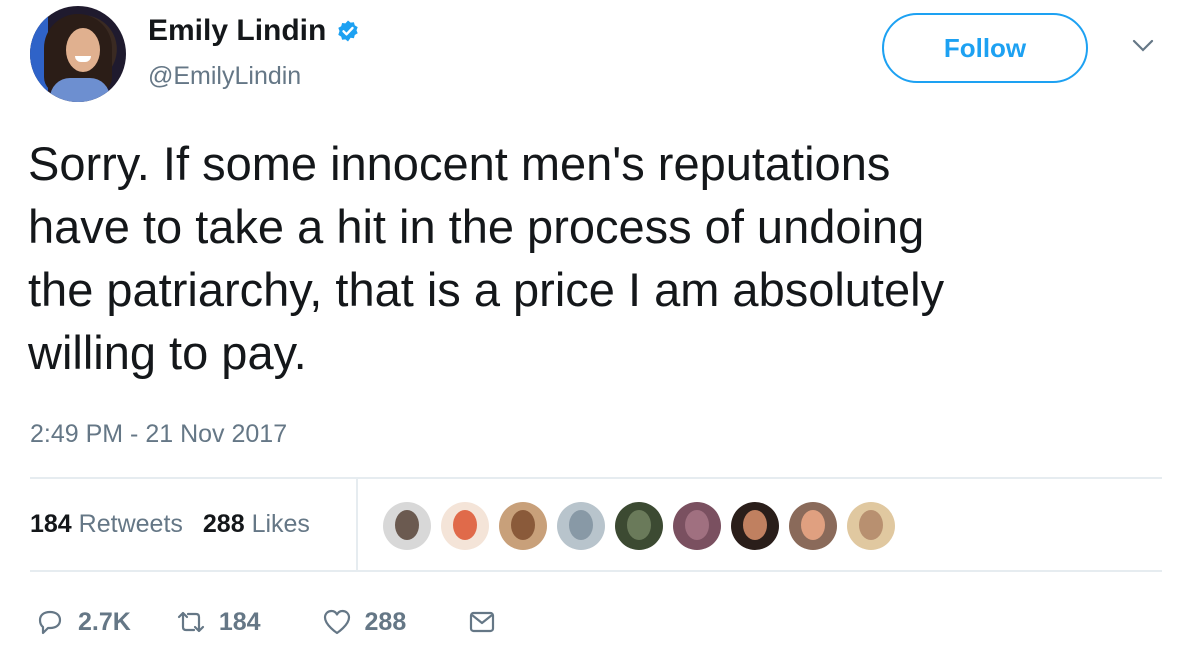 This screenshot has height=663, width=1200. Describe the element at coordinates (239, 621) in the screenshot. I see `retweet-count: 184` at that location.